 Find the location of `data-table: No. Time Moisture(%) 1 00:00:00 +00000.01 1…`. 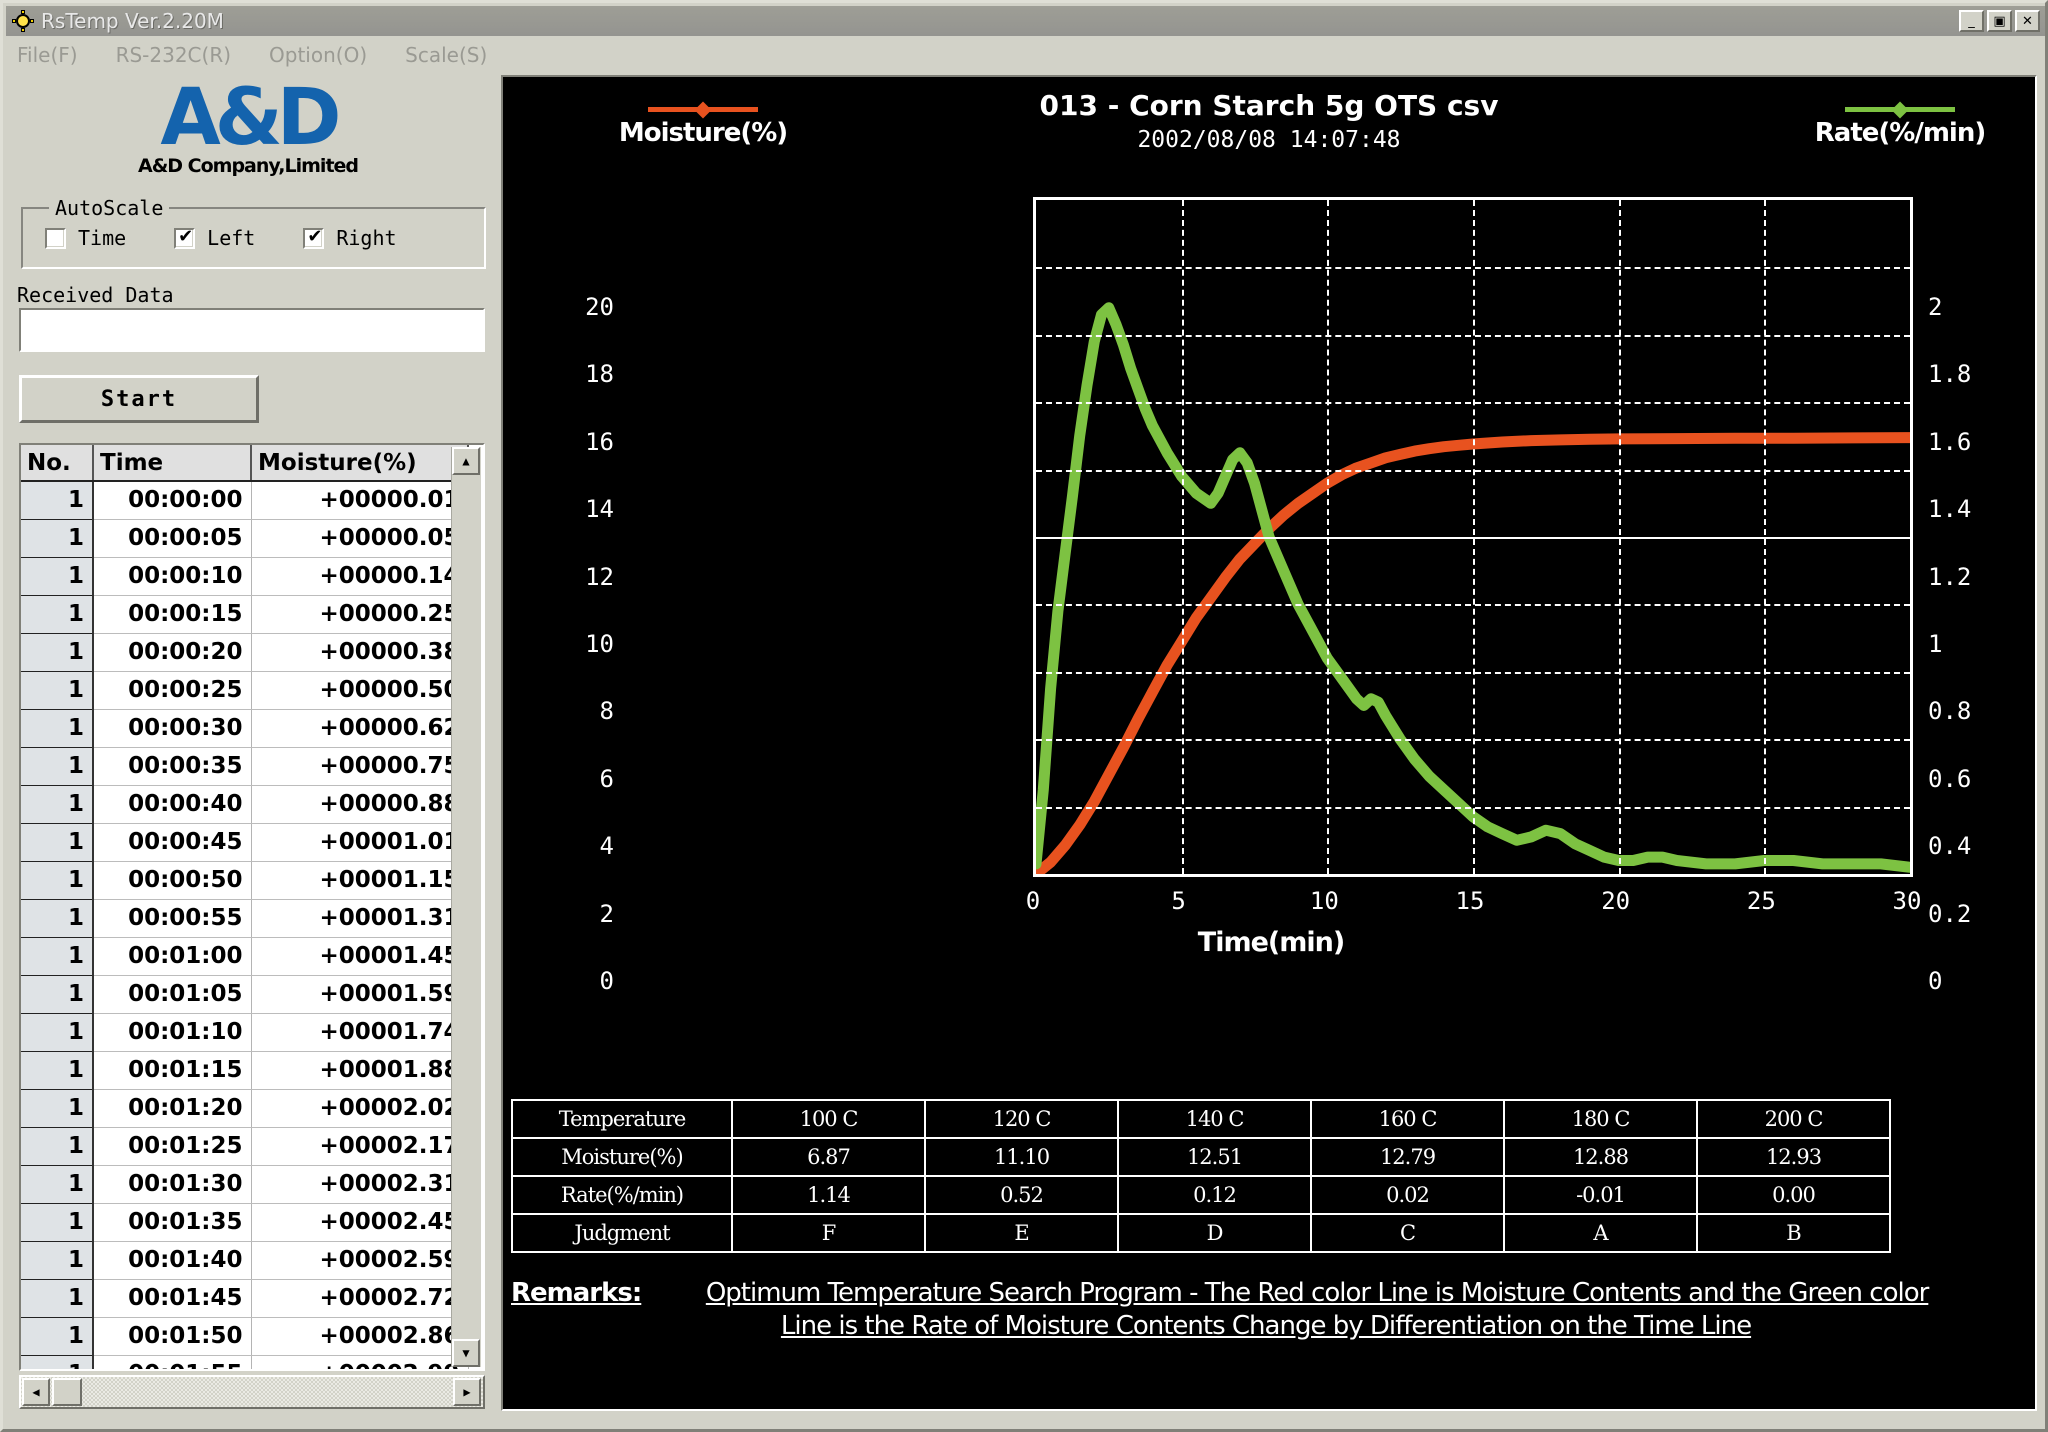

data-table: No. Time Moisture(%) 1 00:00:00 +00000.01 1… is located at coordinates (245, 907).